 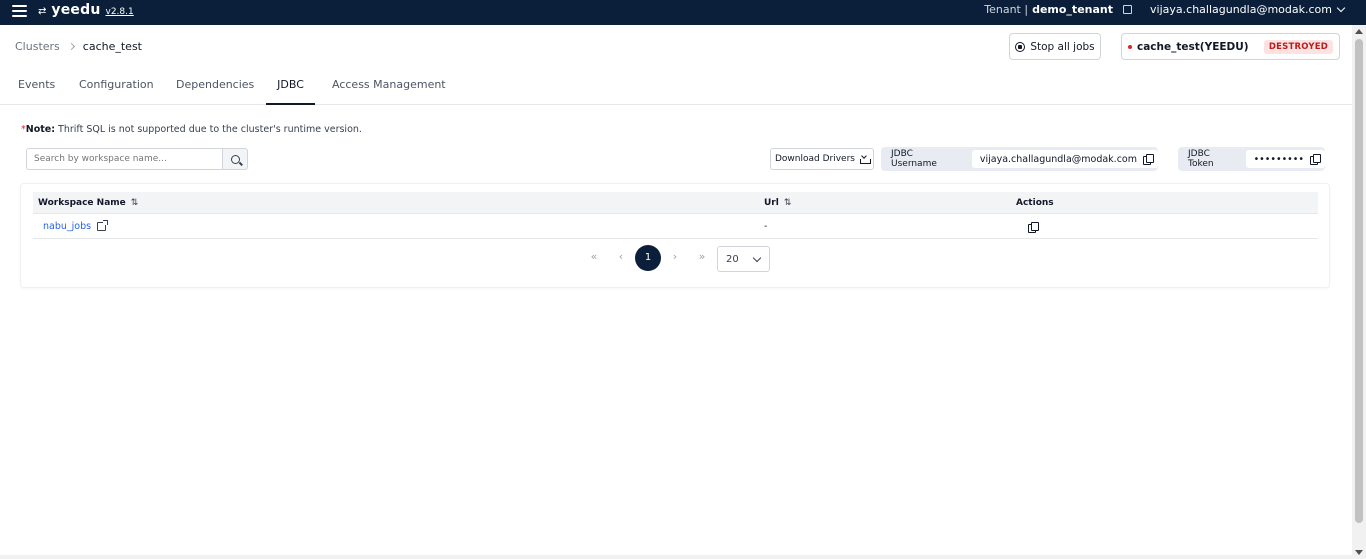 What do you see at coordinates (67, 227) in the screenshot?
I see `workspace-link: nabu_jobs` at bounding box center [67, 227].